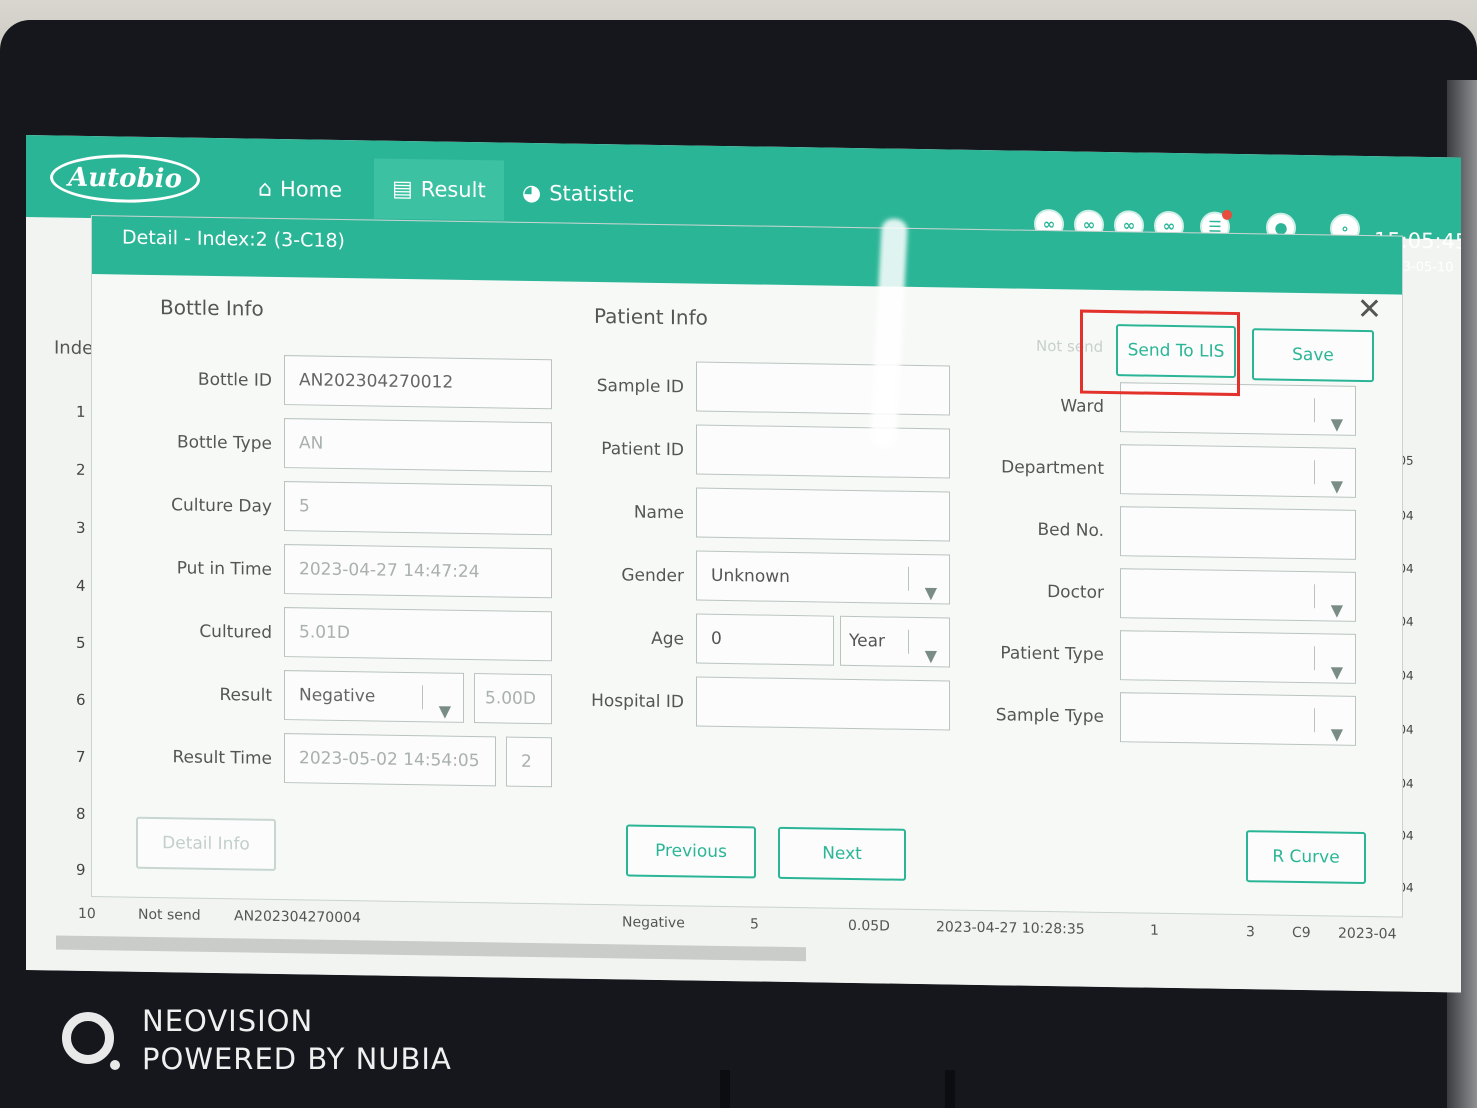 Image resolution: width=1477 pixels, height=1108 pixels. Describe the element at coordinates (642, 450) in the screenshot. I see `patient-id-label: Patient ID` at that location.